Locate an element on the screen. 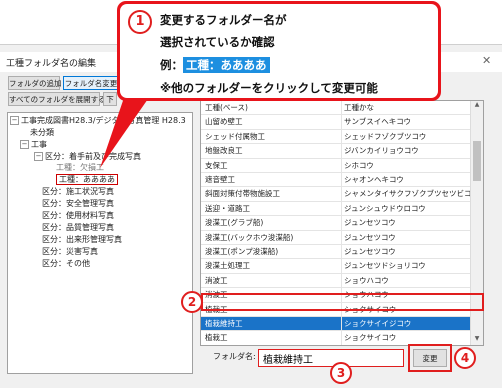 The width and height of the screenshot is (502, 388). step-marker-2: 2 is located at coordinates (192, 302).